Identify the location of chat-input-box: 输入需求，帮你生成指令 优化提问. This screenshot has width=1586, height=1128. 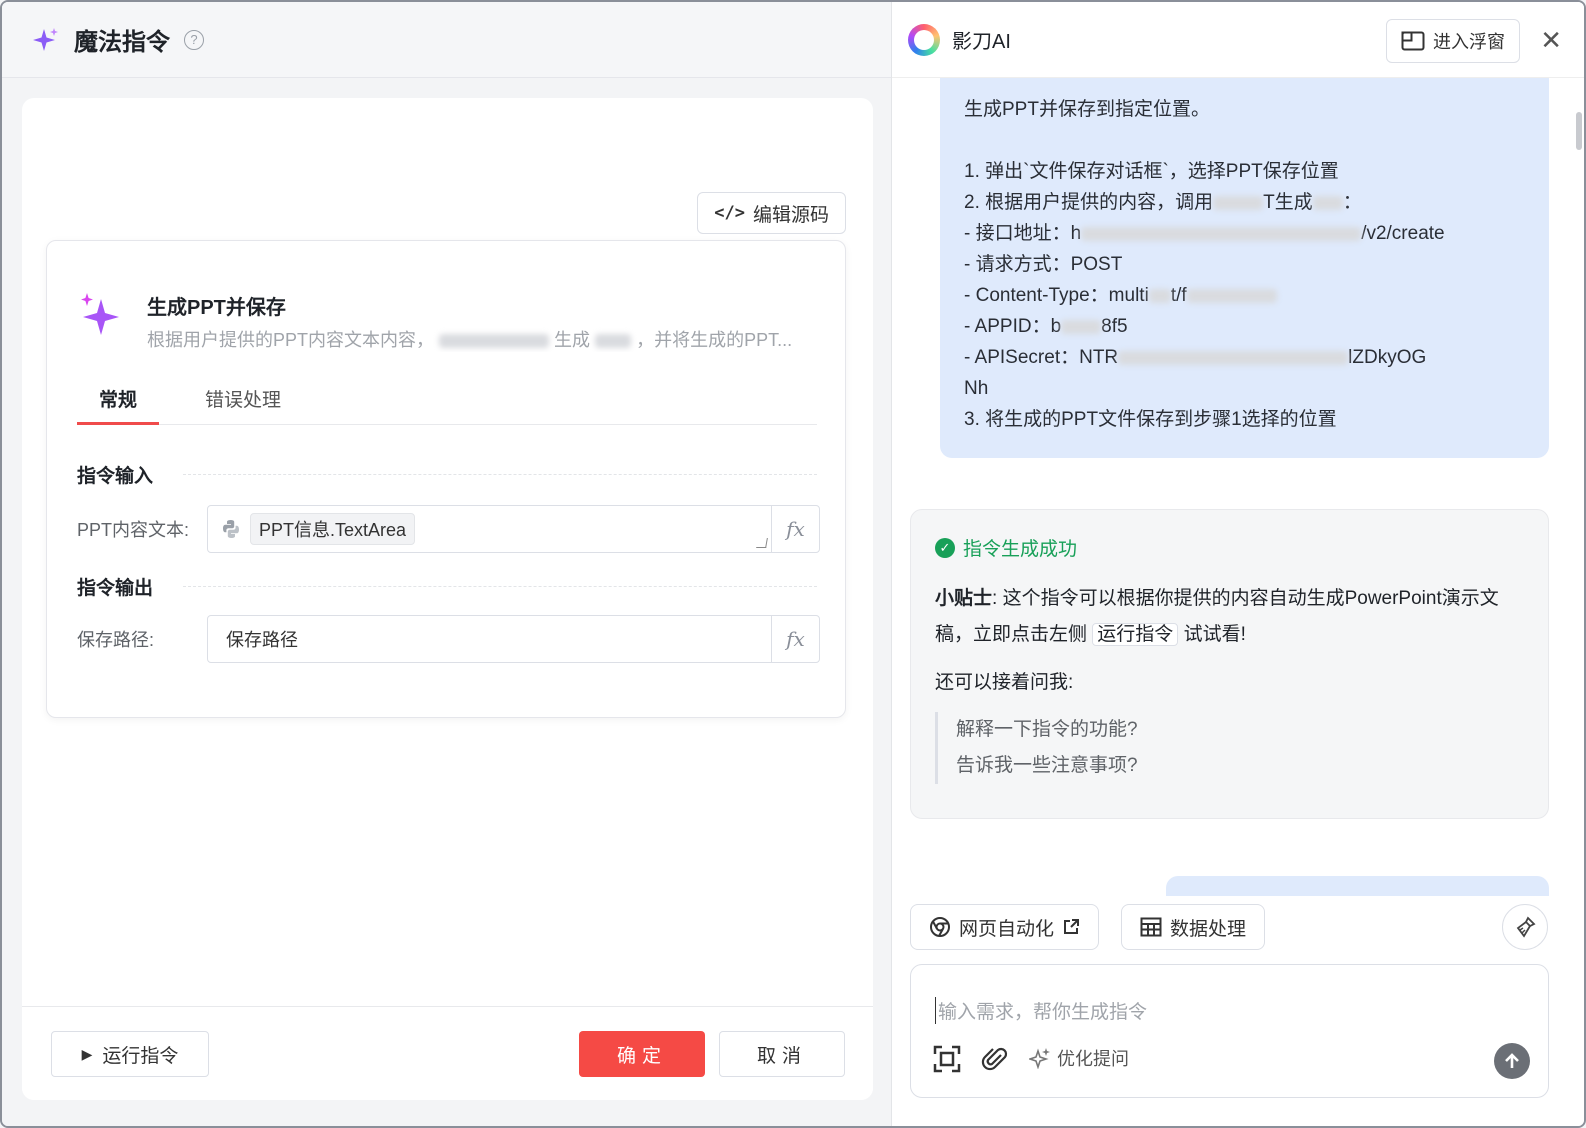
(1229, 1031).